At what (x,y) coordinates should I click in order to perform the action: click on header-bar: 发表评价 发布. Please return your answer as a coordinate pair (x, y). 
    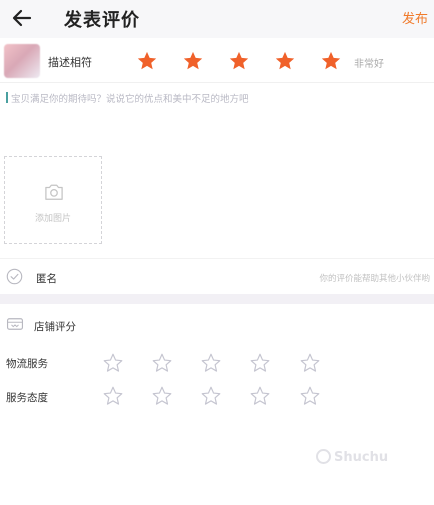
    Looking at the image, I should click on (217, 19).